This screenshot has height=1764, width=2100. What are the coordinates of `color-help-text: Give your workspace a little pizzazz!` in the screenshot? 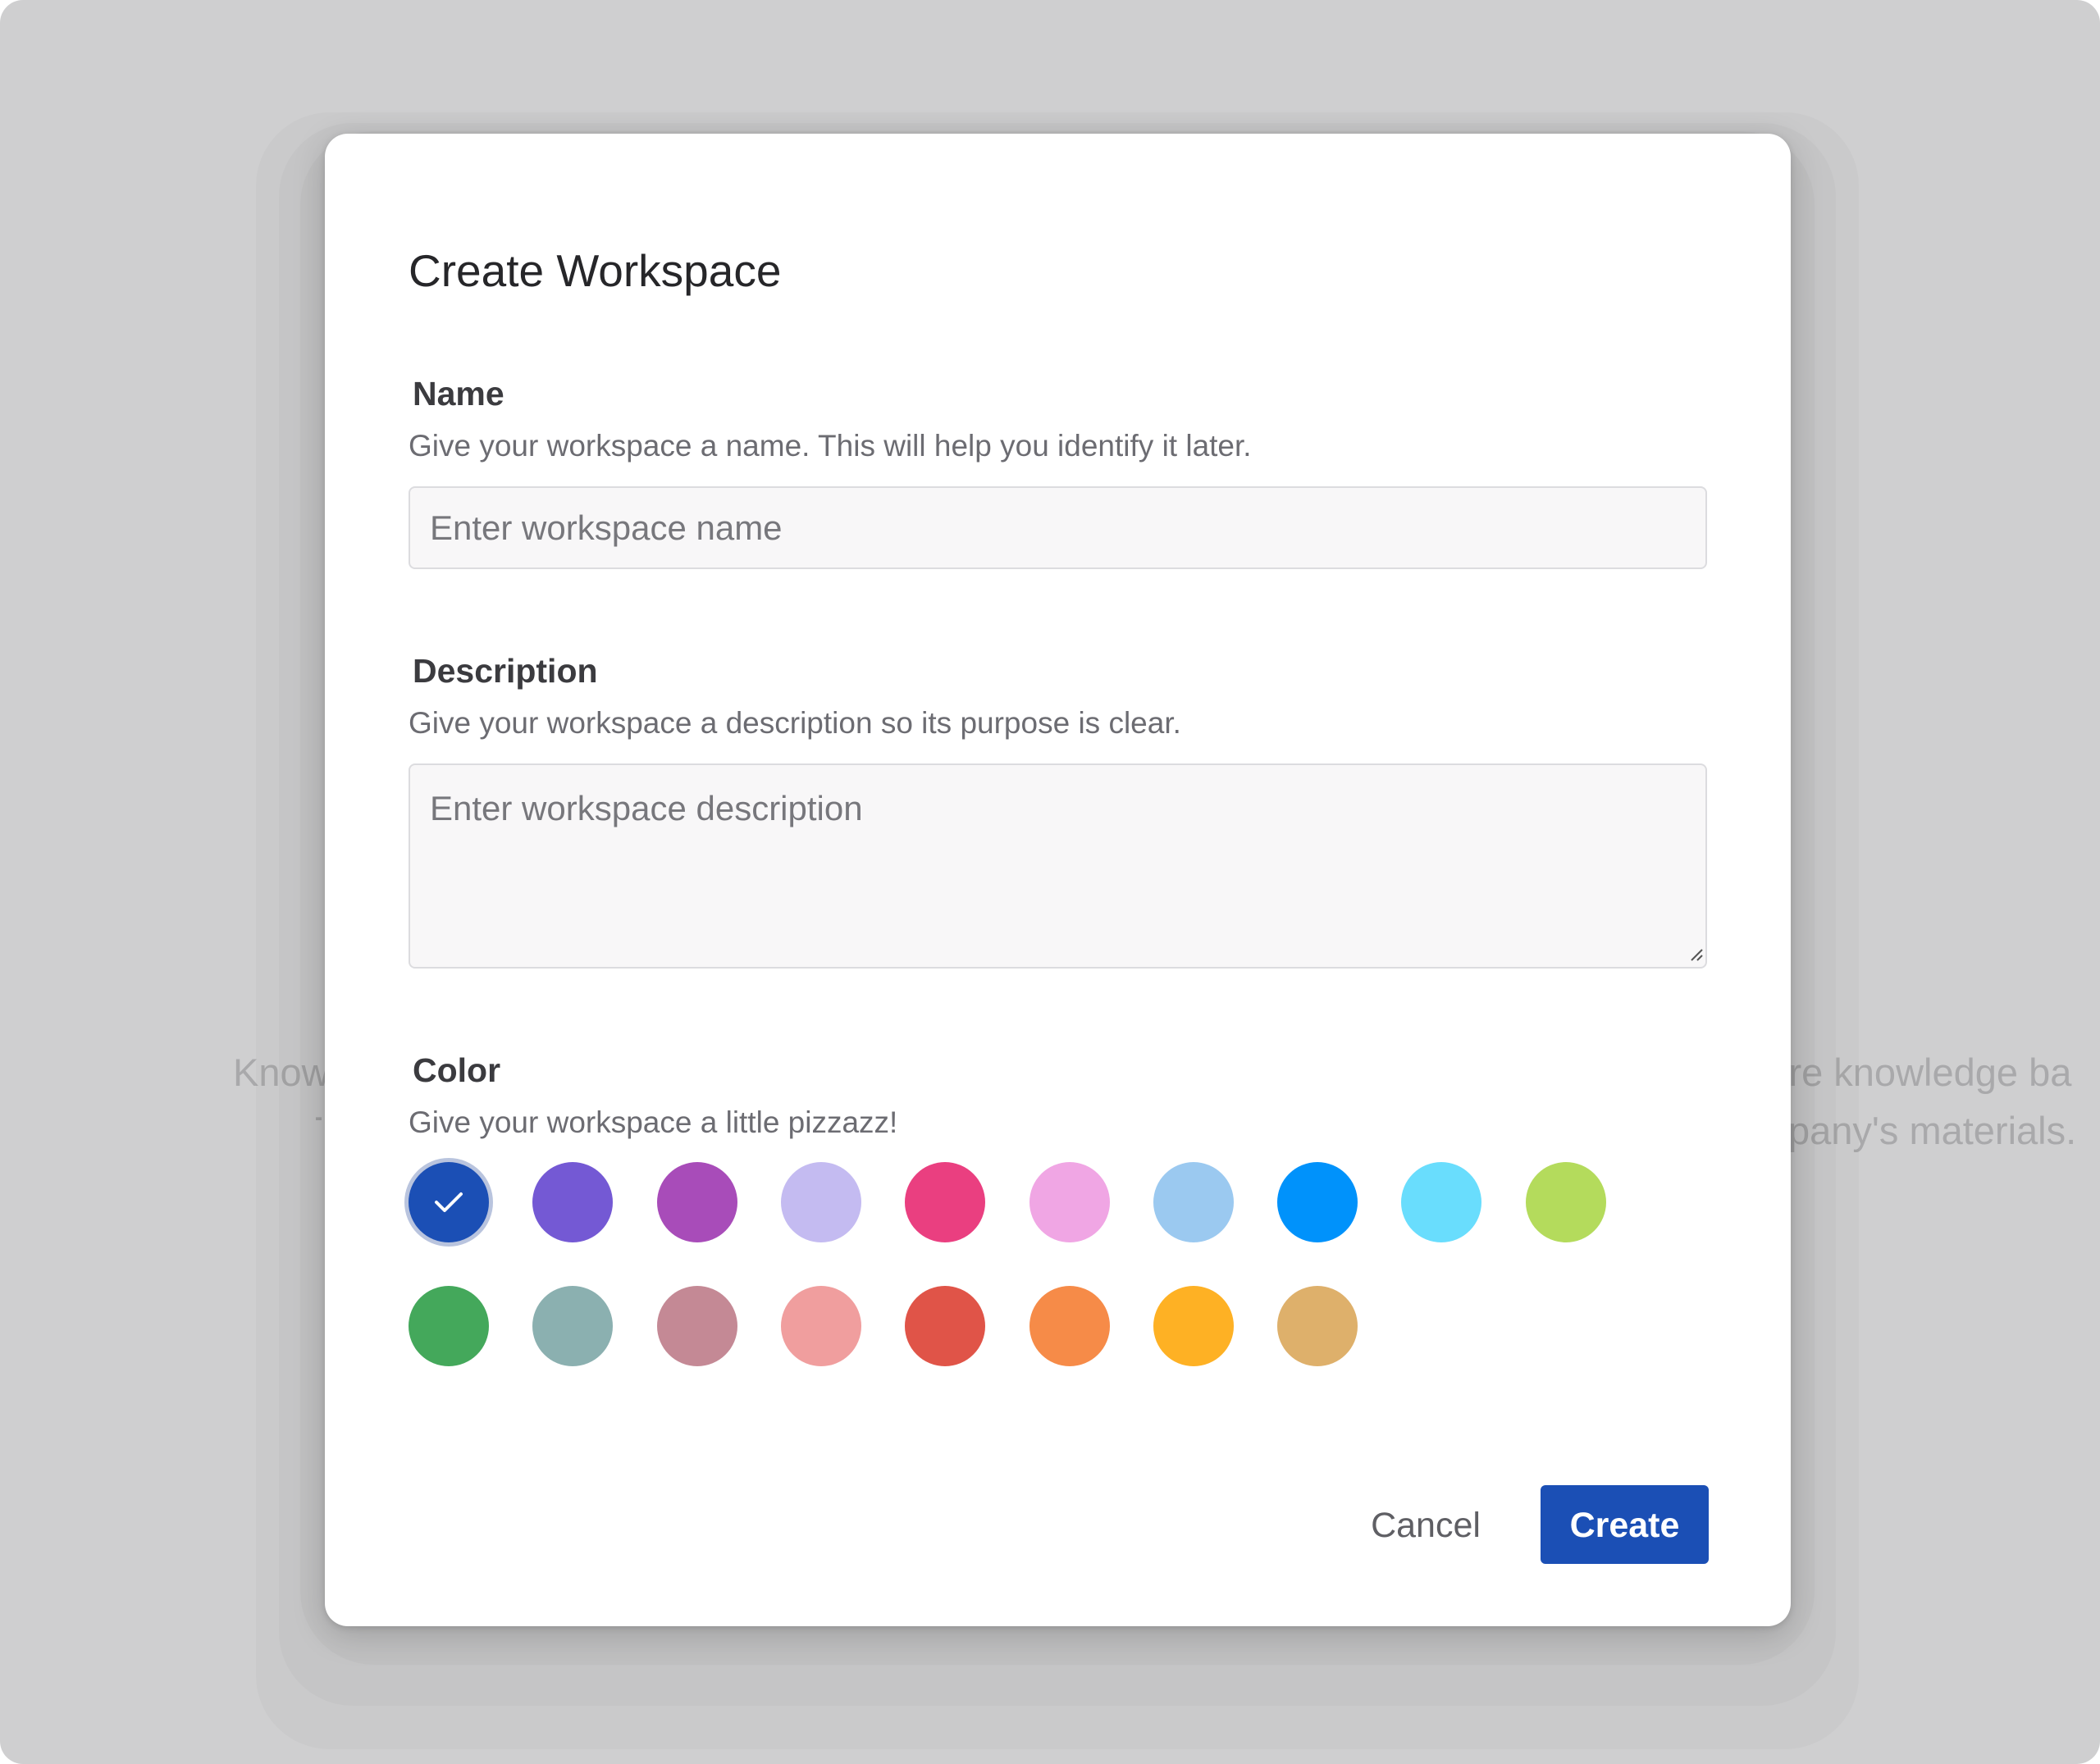 It's located at (654, 1122).